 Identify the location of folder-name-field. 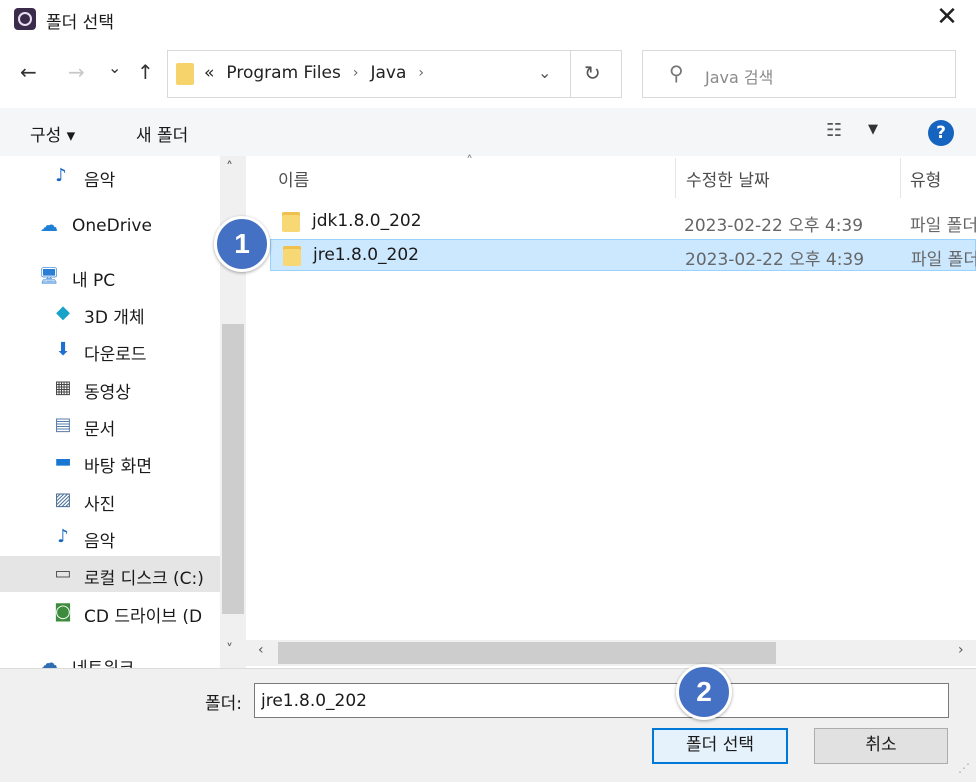
(601, 700).